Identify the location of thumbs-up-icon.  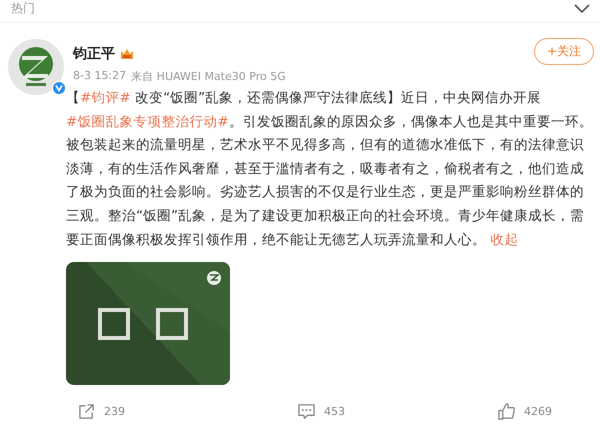
(506, 411).